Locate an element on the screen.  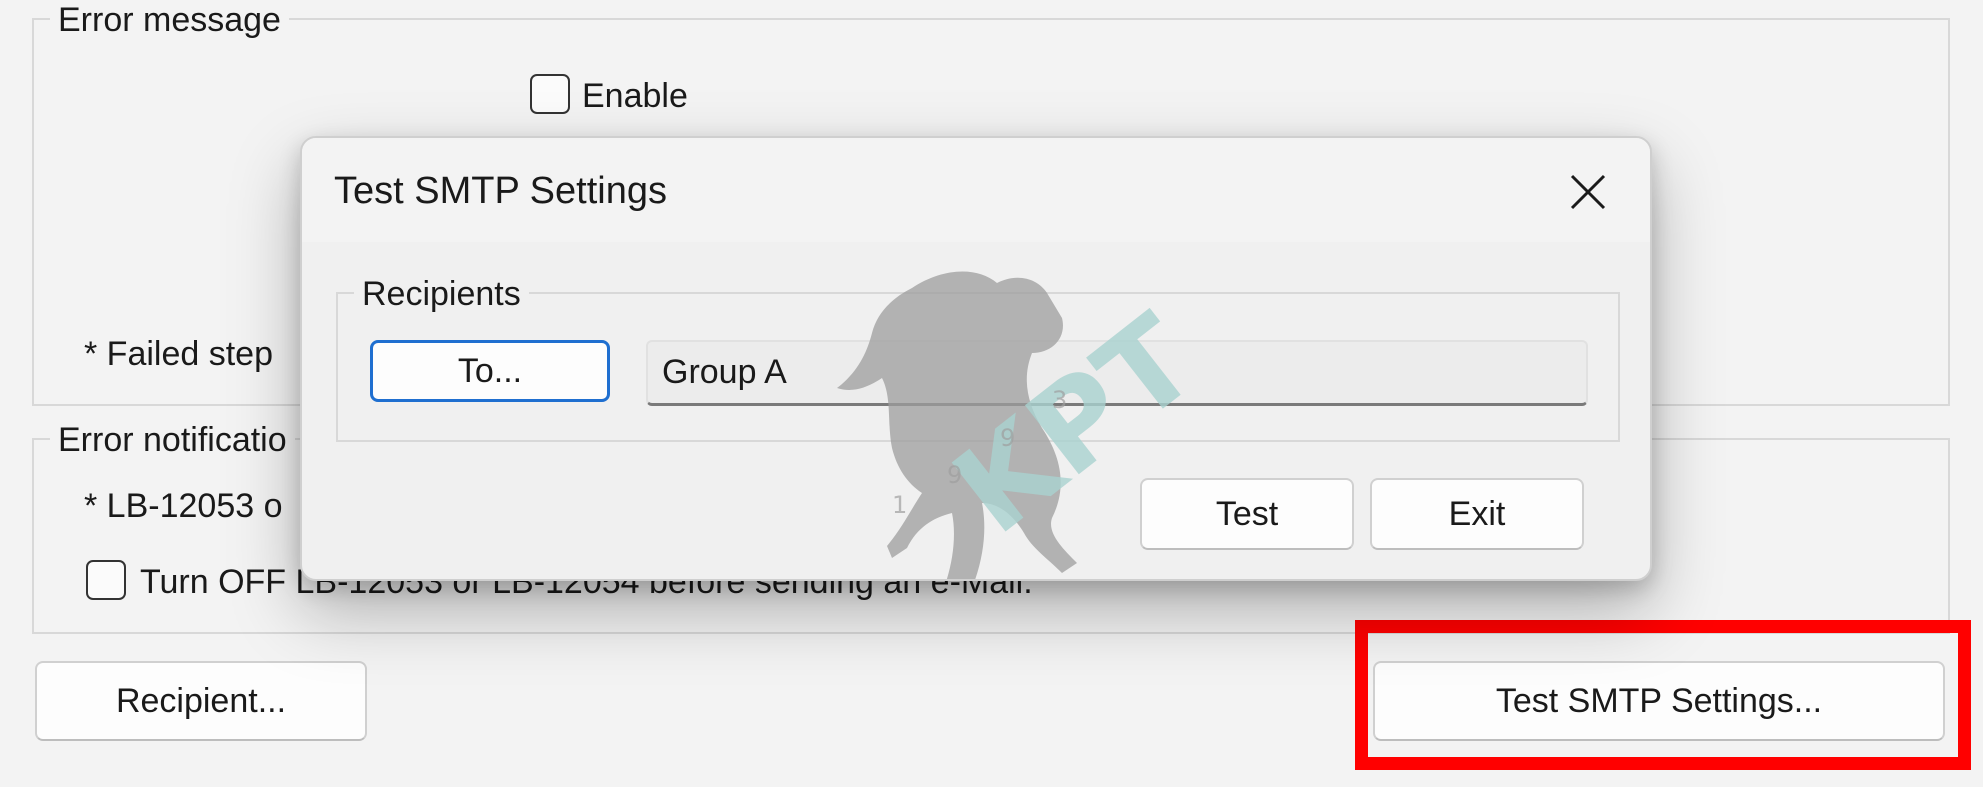
dialog-title: Test SMTP Settings is located at coordinates (500, 191).